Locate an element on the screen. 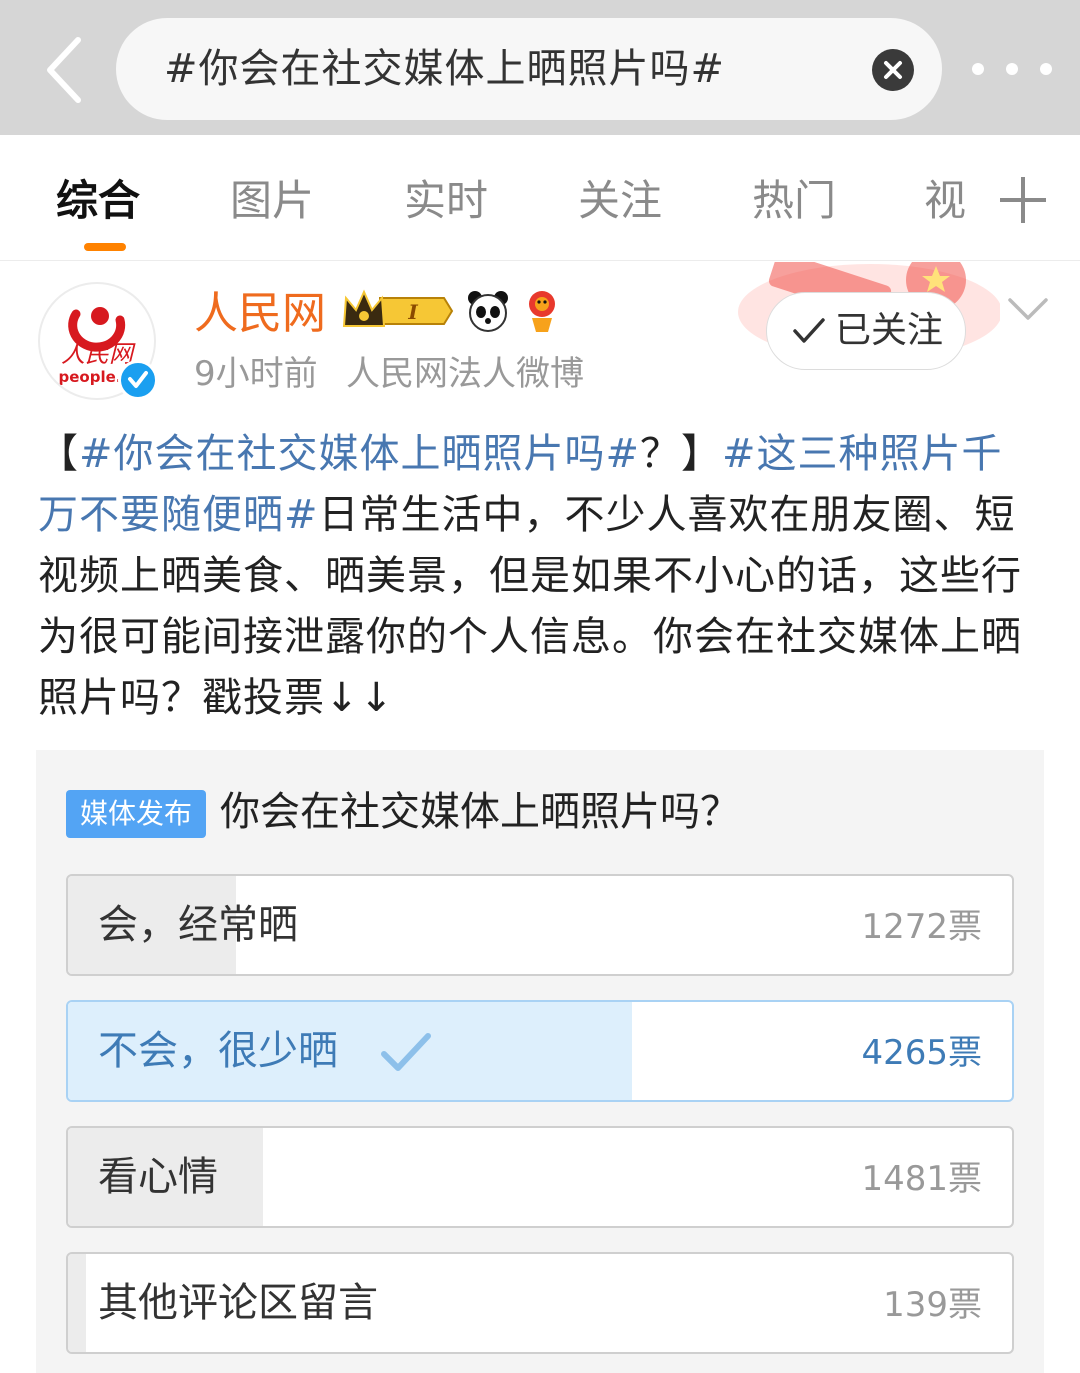 Image resolution: width=1080 pixels, height=1373 pixels. back-arrow-icon is located at coordinates (64, 70).